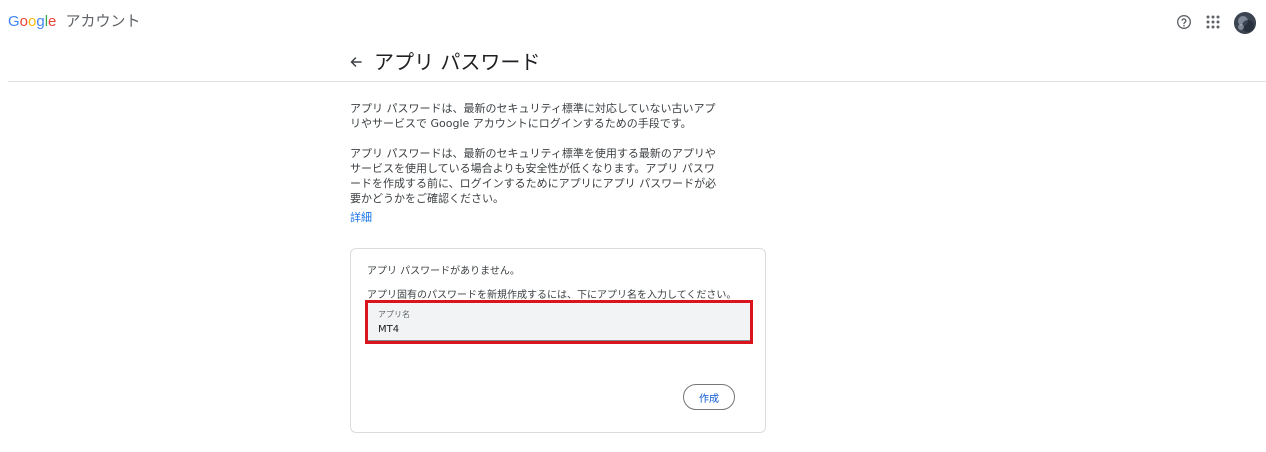 The height and width of the screenshot is (452, 1266). Describe the element at coordinates (103, 21) in the screenshot. I see `account-app-name: アカウント` at that location.